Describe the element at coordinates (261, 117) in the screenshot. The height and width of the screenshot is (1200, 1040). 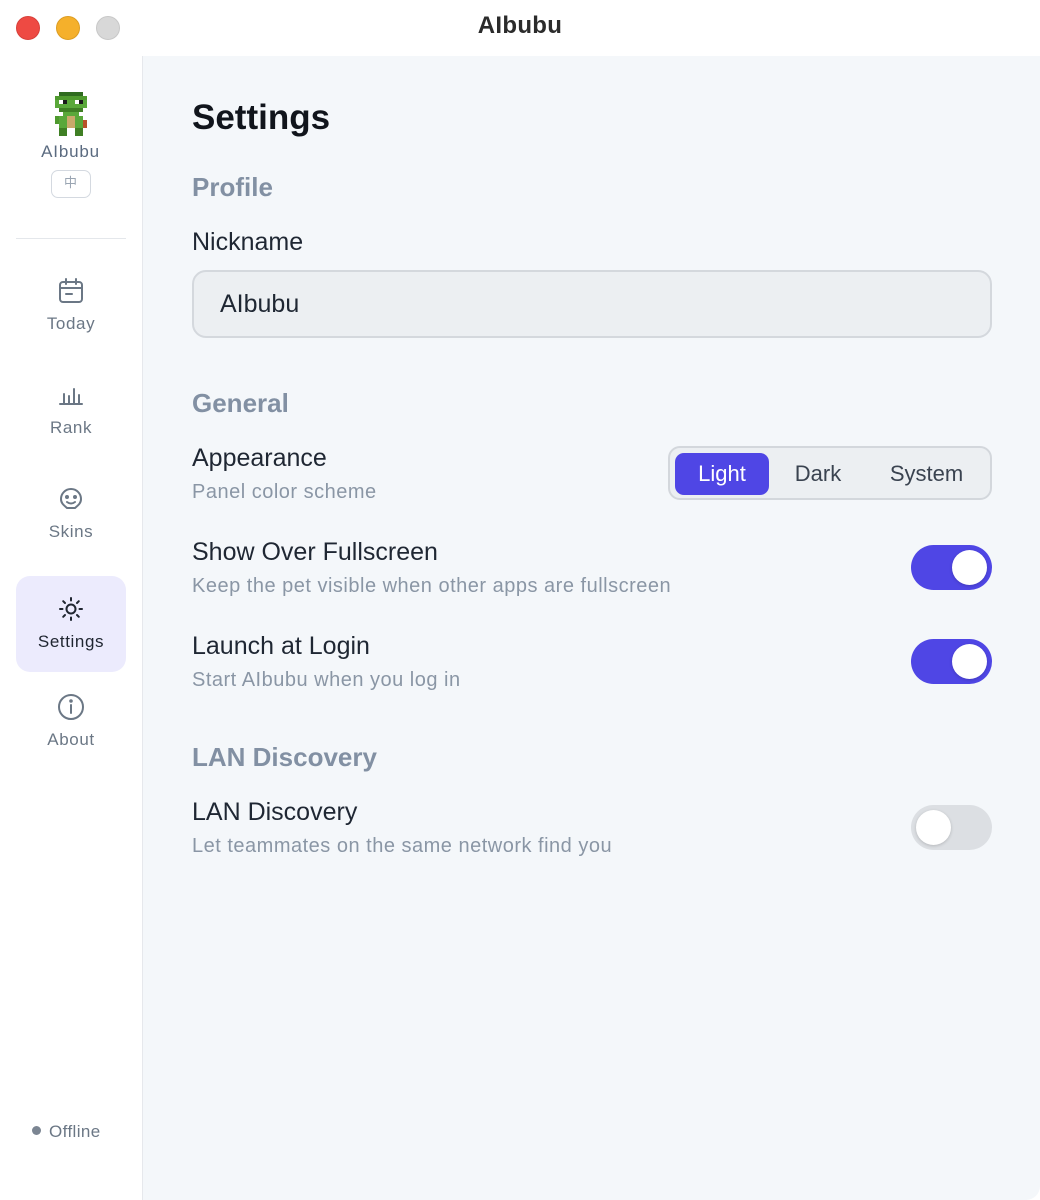
I see `page-title: Settings` at that location.